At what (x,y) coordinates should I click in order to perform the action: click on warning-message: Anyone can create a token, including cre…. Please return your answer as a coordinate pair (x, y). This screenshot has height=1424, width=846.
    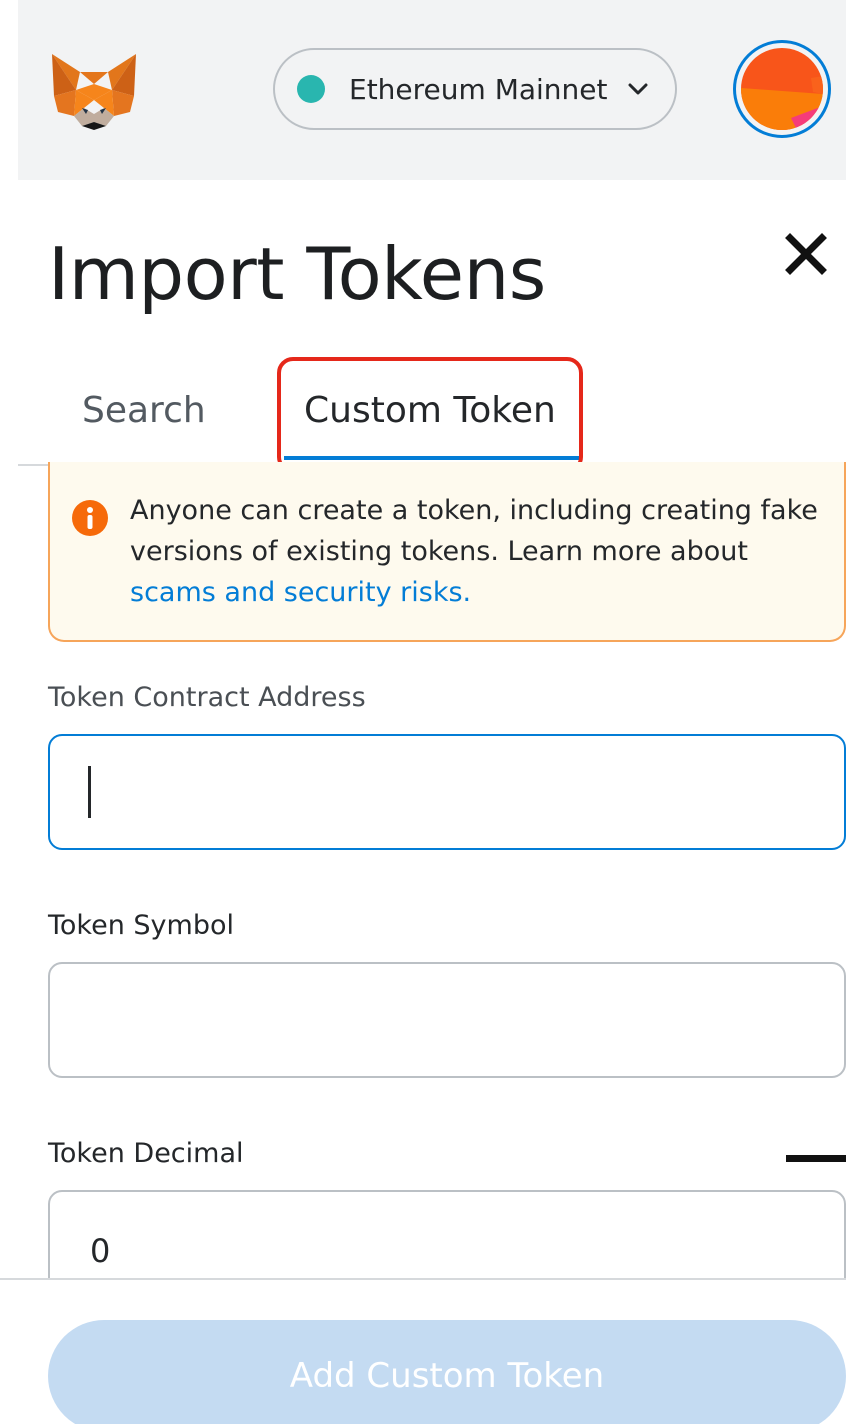
    Looking at the image, I should click on (474, 531).